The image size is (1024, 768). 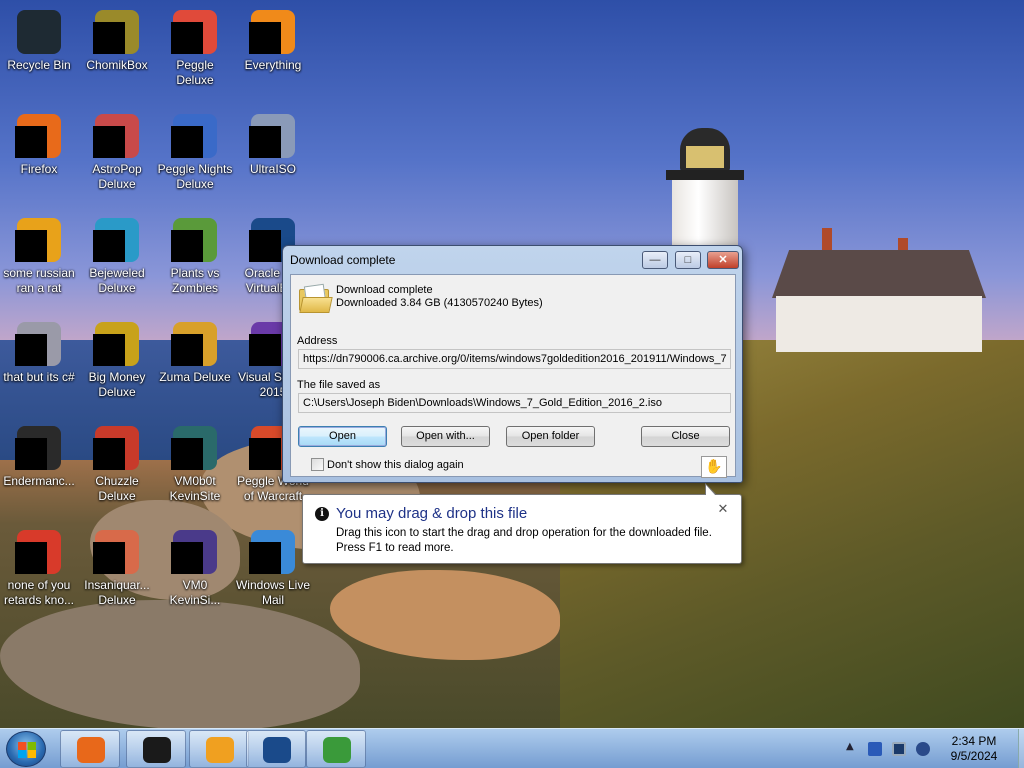 I want to click on desktop-icon-label: Big Money Deluxe, so click(x=117, y=384).